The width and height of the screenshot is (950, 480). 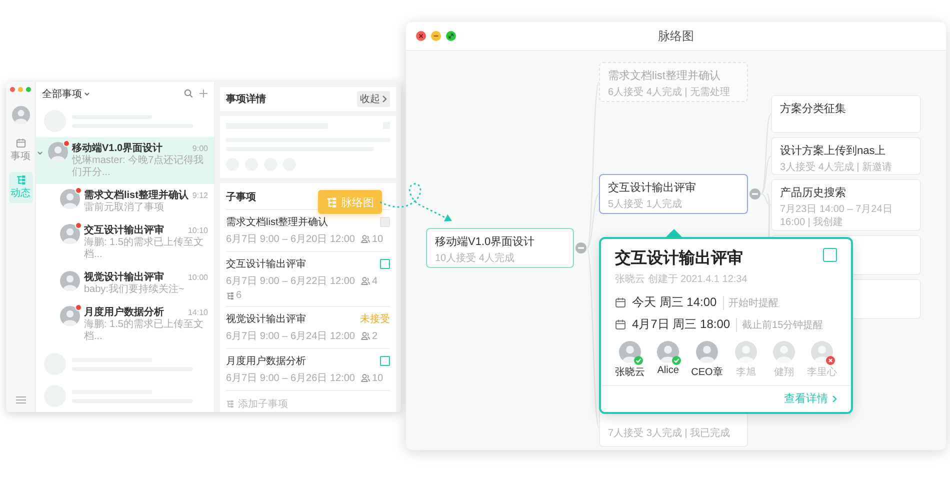 I want to click on item-title: 月度用户数据分析, so click(x=124, y=312).